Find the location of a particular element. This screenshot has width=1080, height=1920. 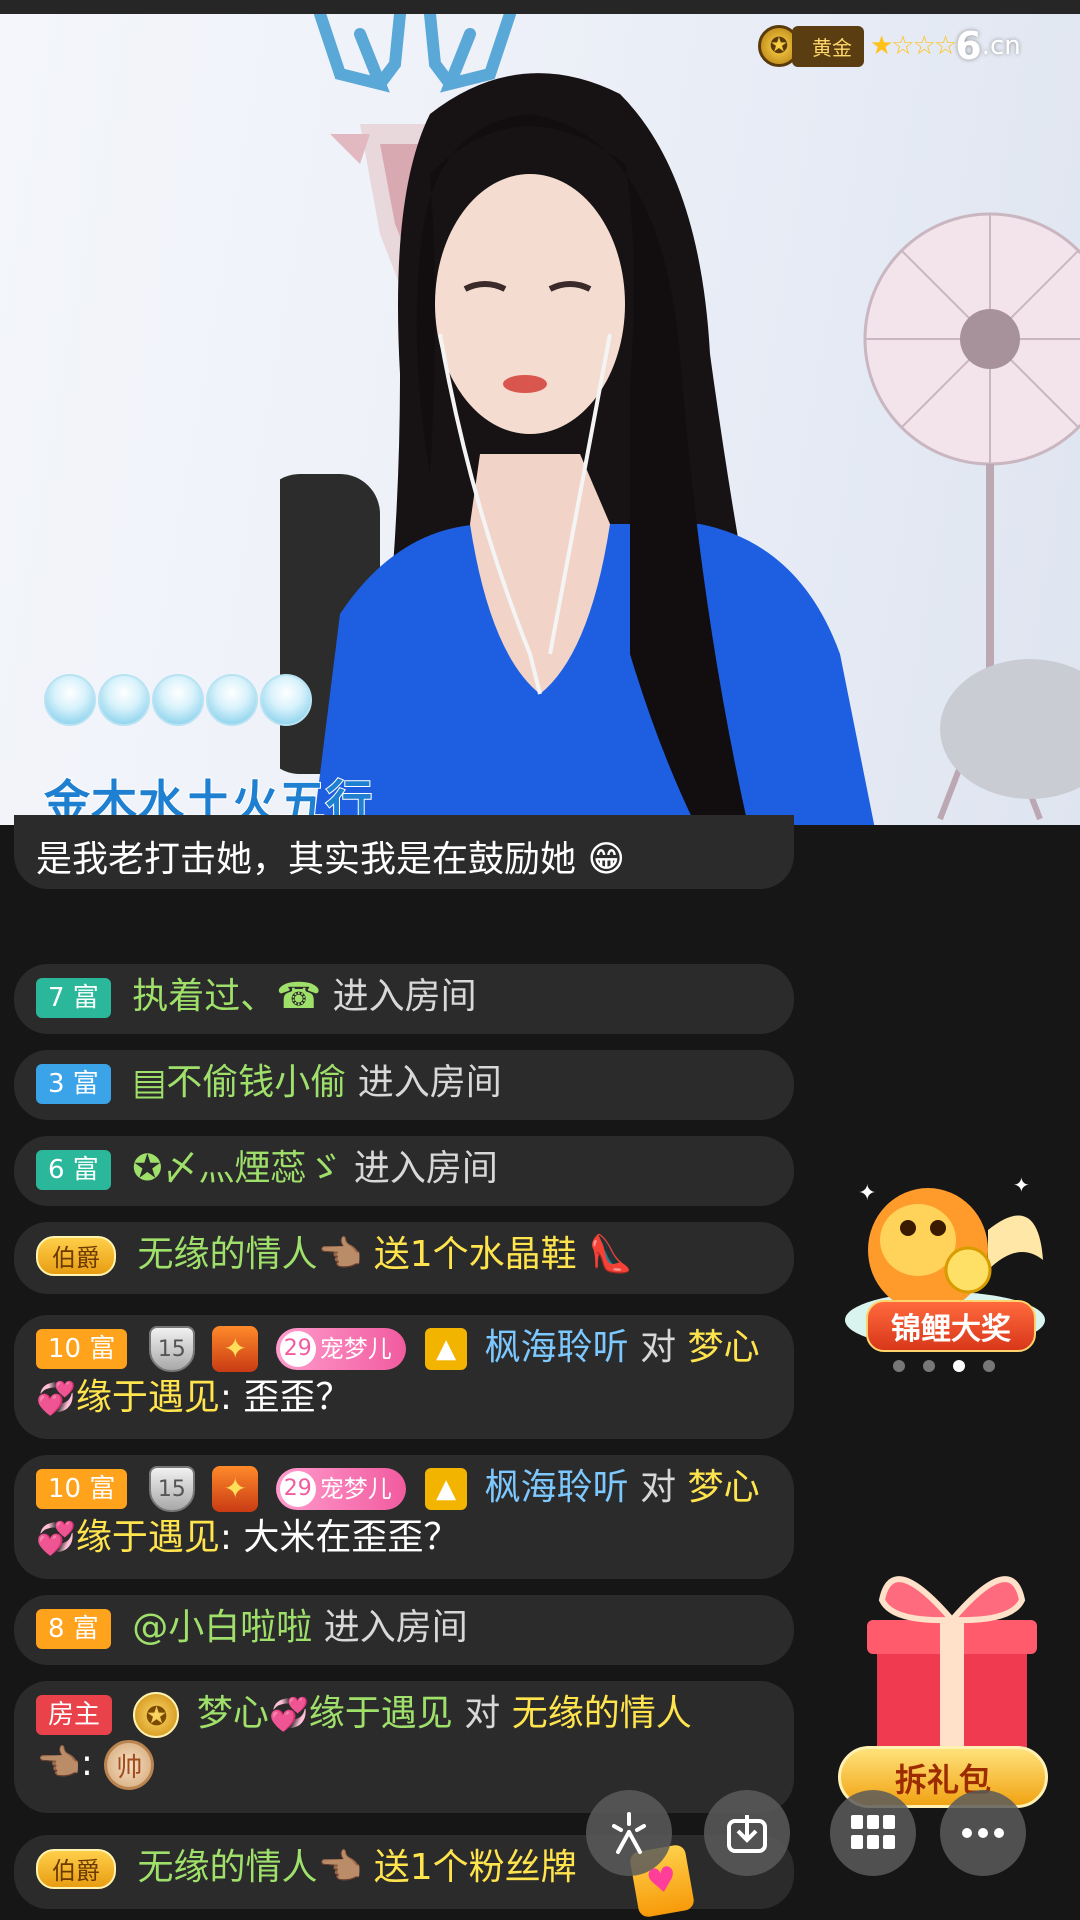

target-user: 无缘的情人 is located at coordinates (602, 1713).